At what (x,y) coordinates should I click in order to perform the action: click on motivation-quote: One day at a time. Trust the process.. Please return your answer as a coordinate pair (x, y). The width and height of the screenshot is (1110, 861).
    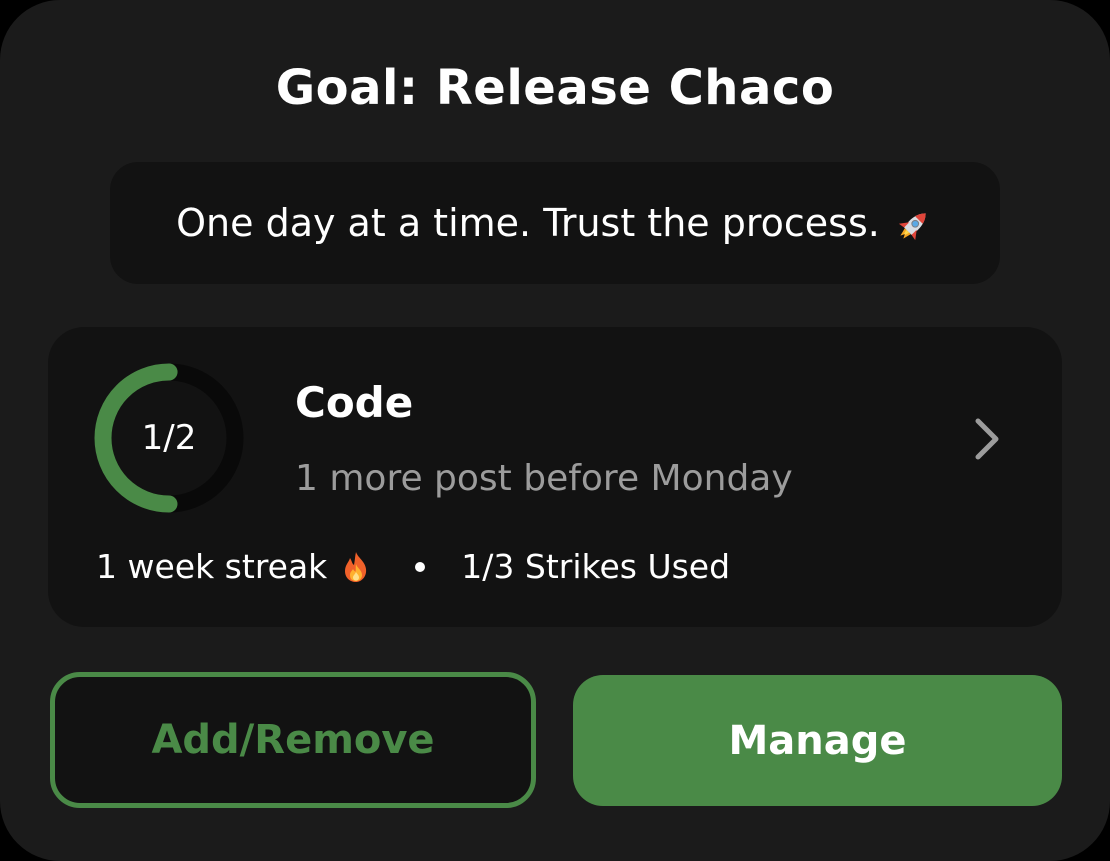
    Looking at the image, I should click on (555, 223).